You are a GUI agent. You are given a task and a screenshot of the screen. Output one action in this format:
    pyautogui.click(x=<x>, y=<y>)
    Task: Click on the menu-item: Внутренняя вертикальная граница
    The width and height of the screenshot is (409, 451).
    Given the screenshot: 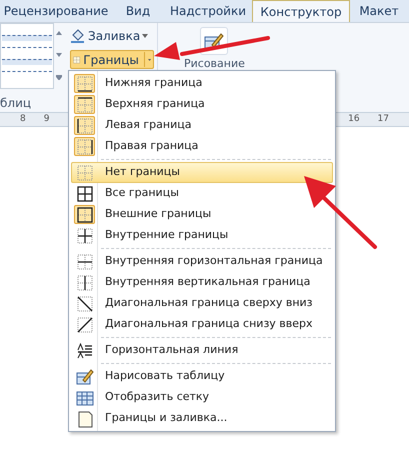 What is the action you would take?
    pyautogui.click(x=202, y=282)
    